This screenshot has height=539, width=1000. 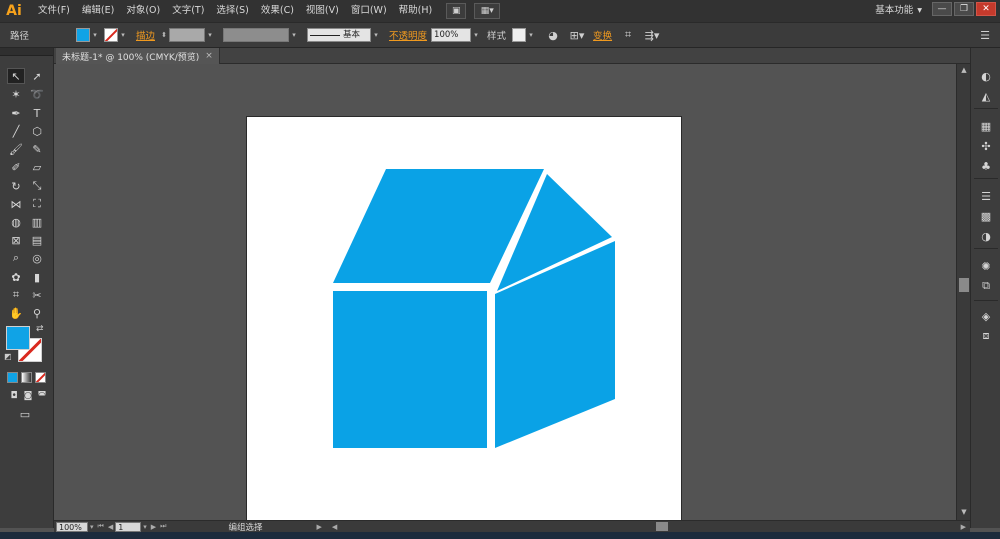 I want to click on rectangle-tool-icon: ⬡, so click(x=37, y=131).